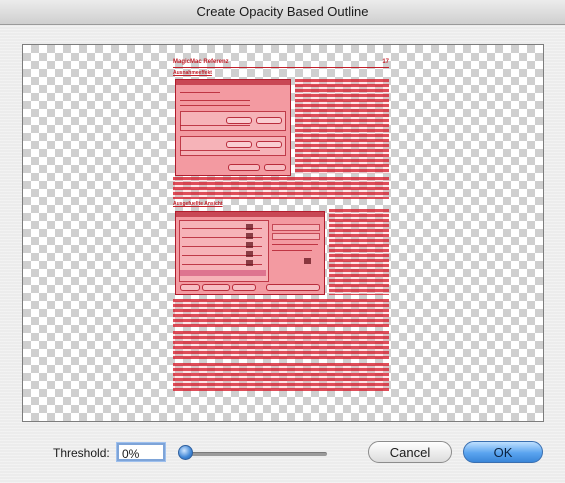 This screenshot has width=565, height=483. What do you see at coordinates (198, 204) in the screenshot?
I see `section-heading-2: Ausgefuellte Ansicht` at bounding box center [198, 204].